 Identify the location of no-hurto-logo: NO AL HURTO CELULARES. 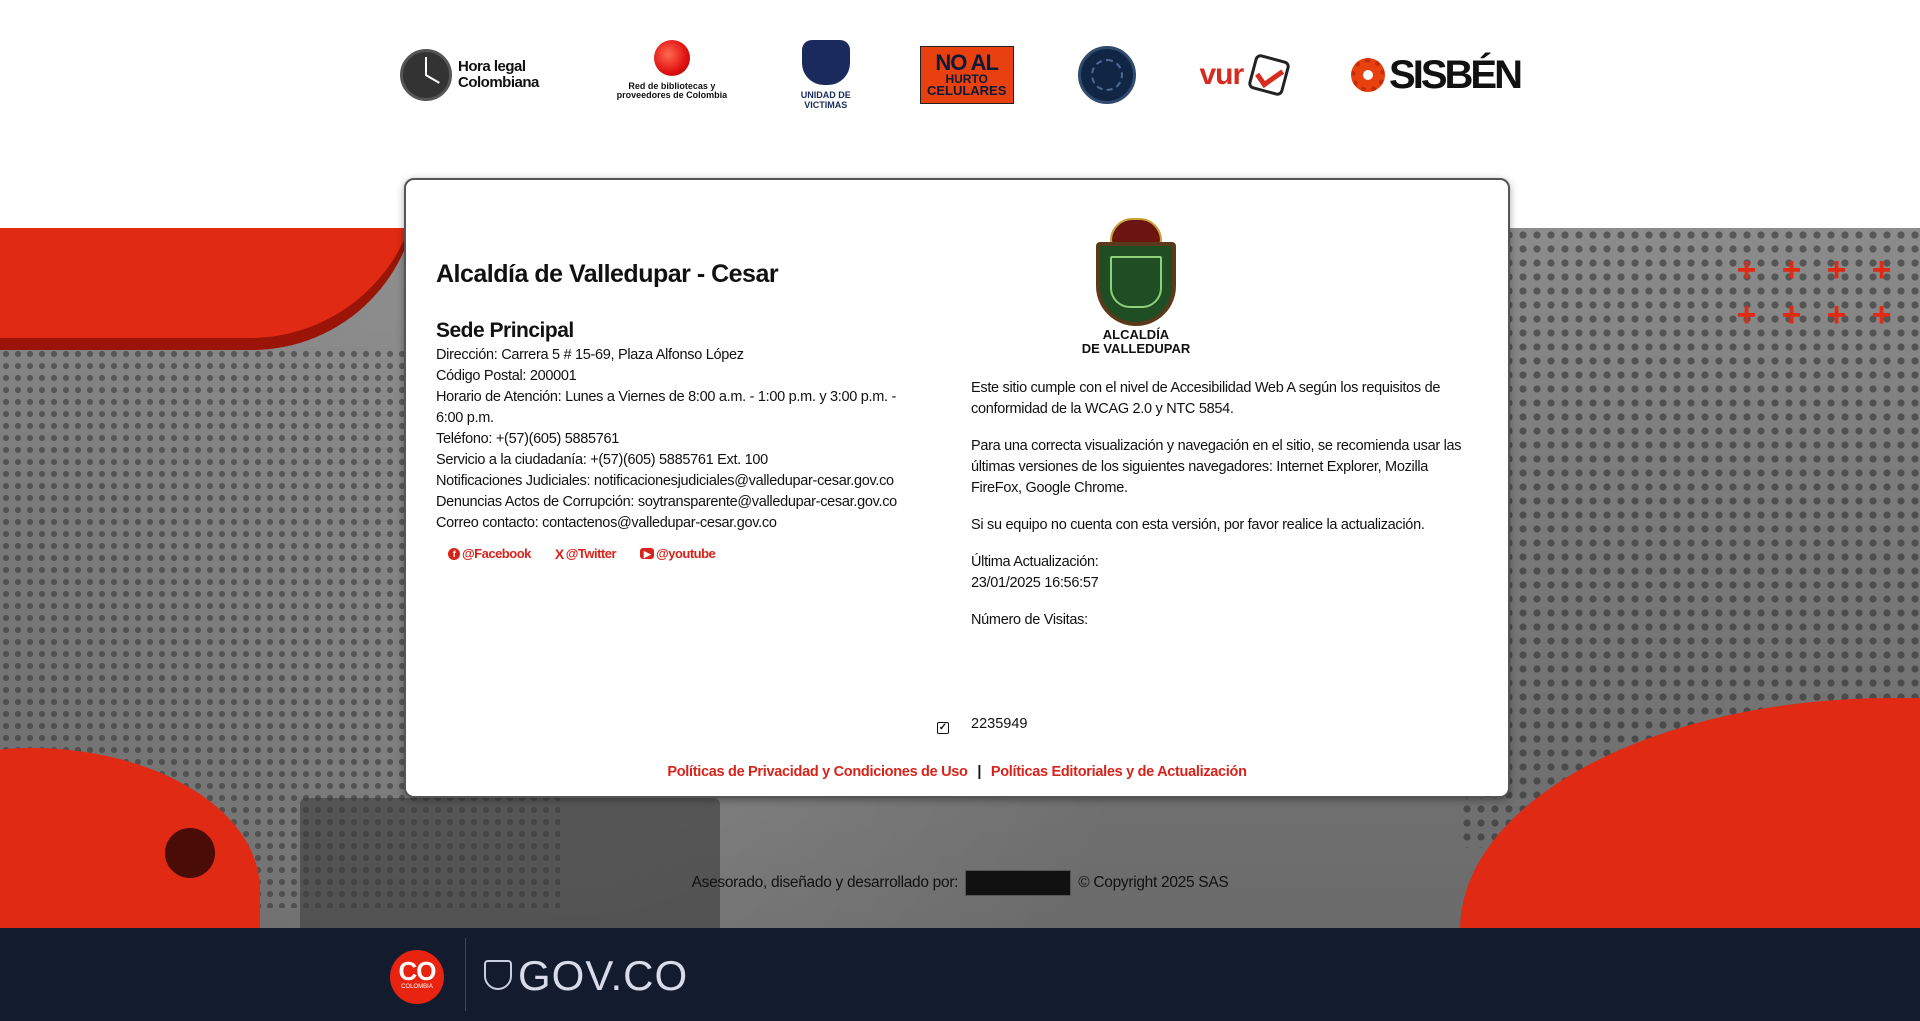
(966, 75).